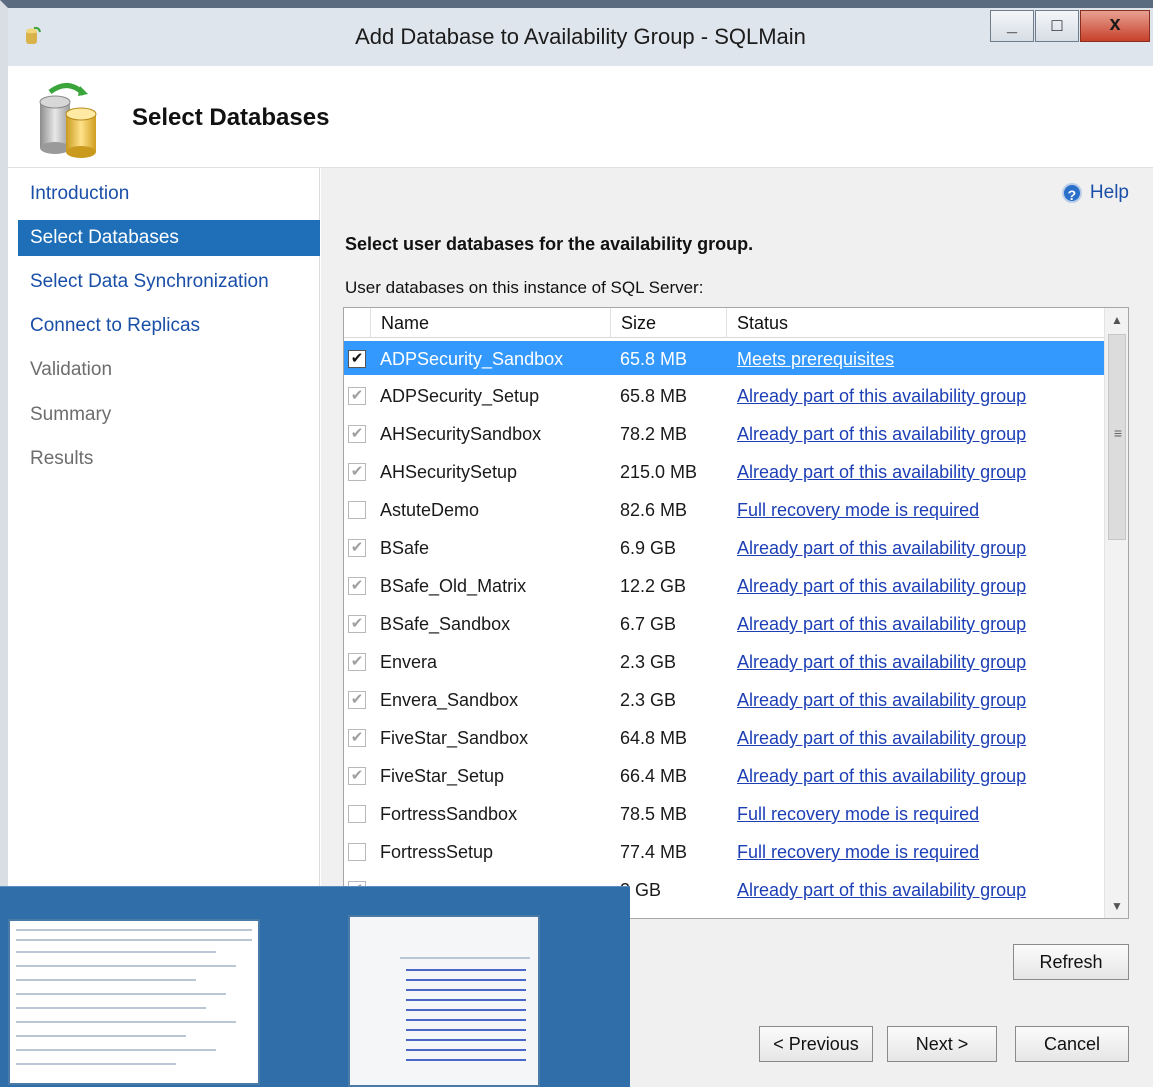  Describe the element at coordinates (449, 700) in the screenshot. I see `db-name: Envera_Sandbox` at that location.